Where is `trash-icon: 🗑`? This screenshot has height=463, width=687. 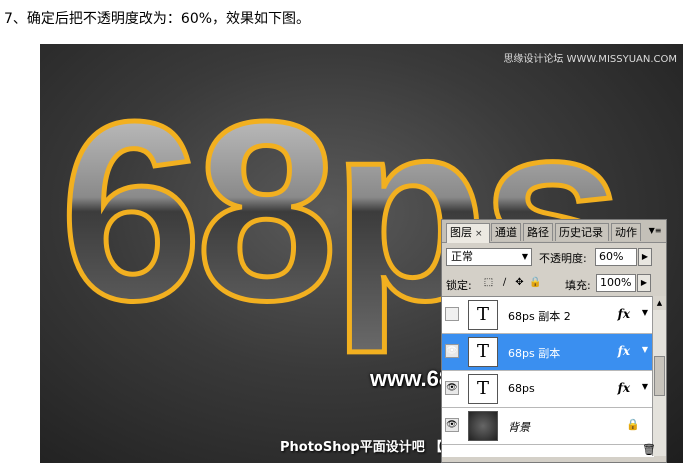
trash-icon: 🗑 is located at coordinates (649, 449).